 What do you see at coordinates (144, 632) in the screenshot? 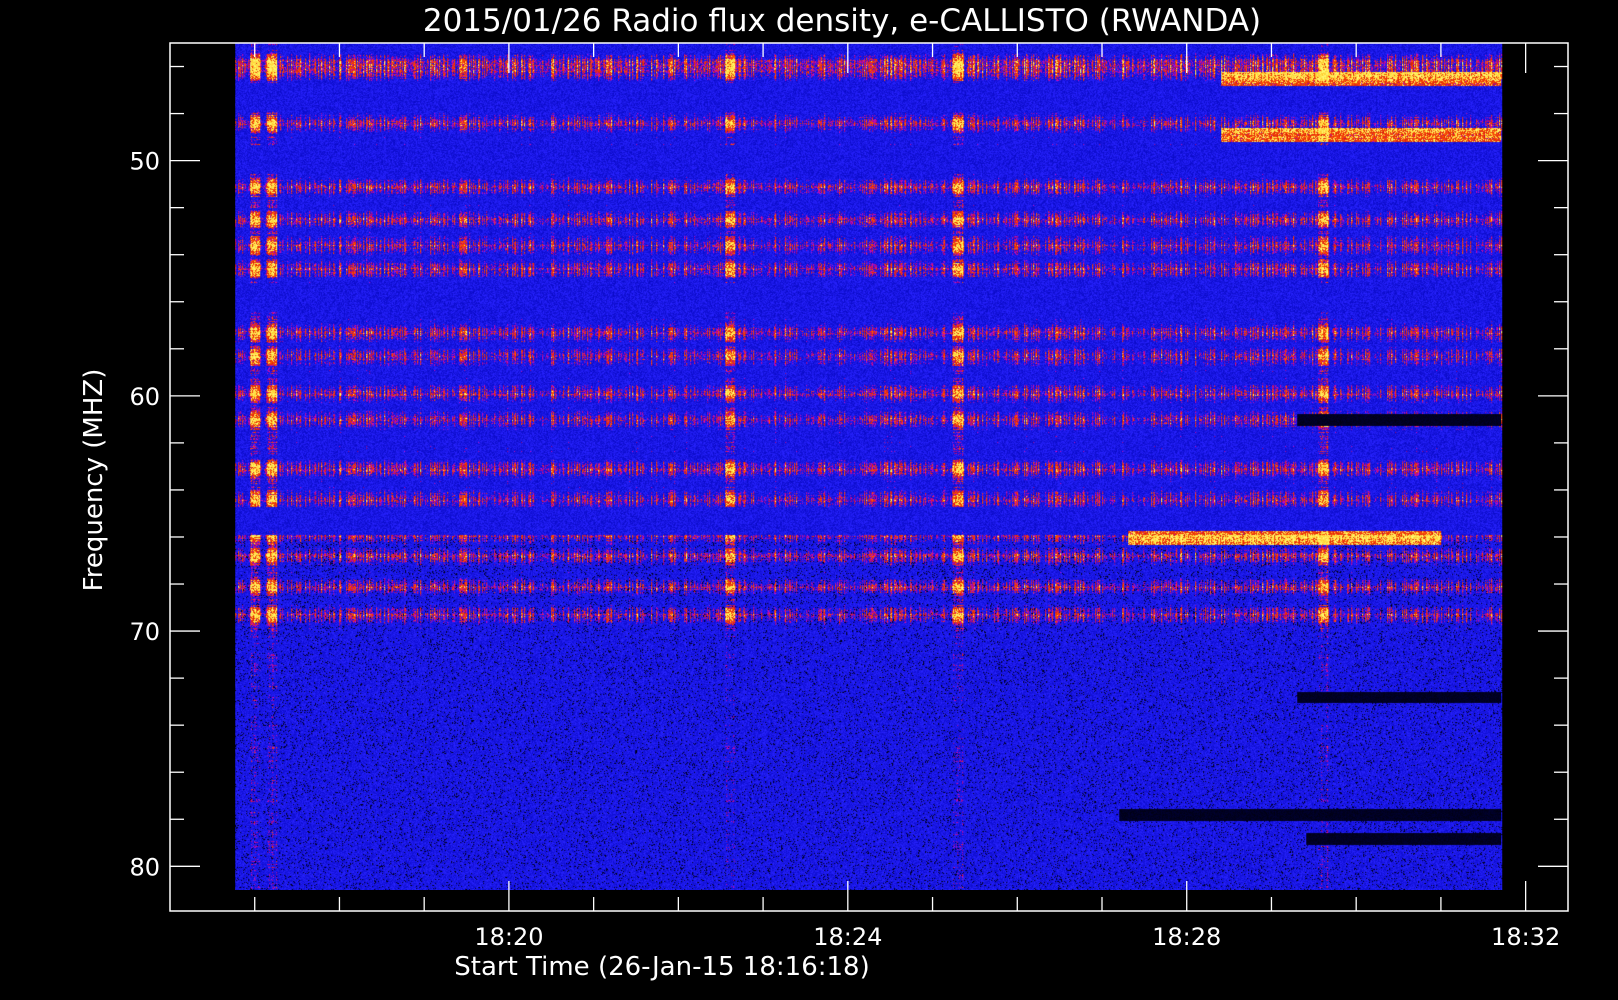
I see `y-tick-label: 70` at bounding box center [144, 632].